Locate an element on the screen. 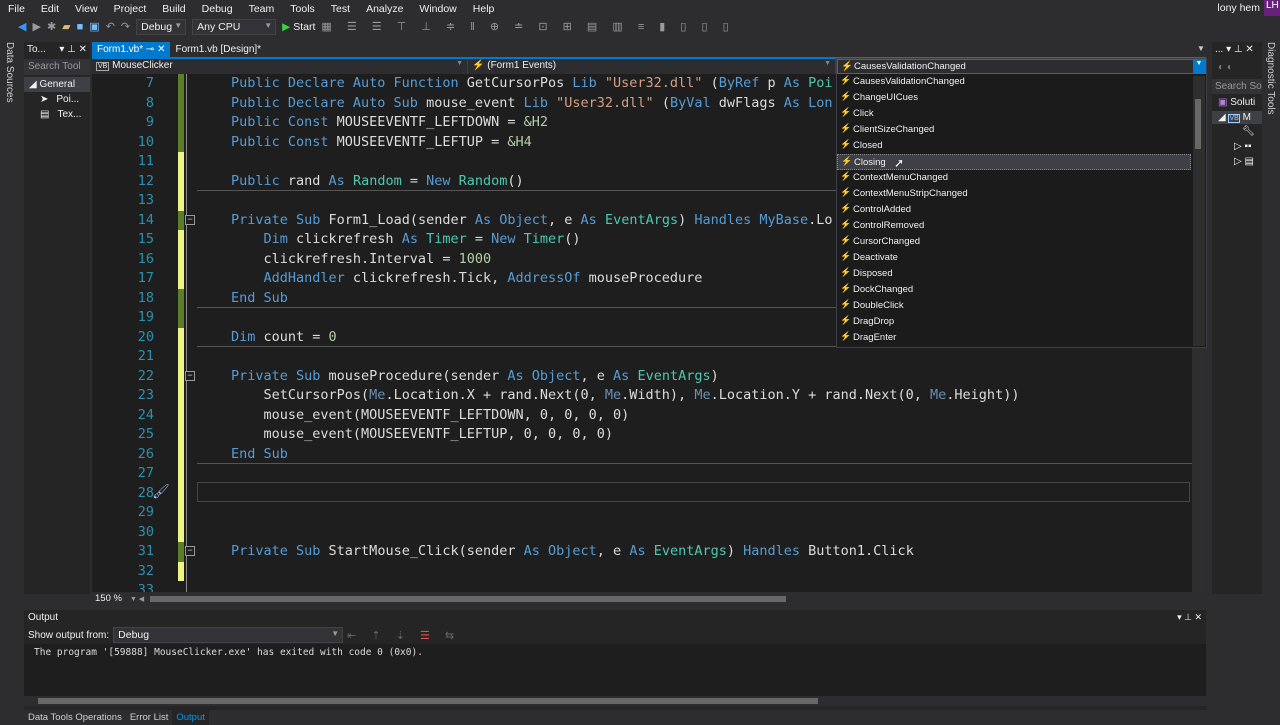 This screenshot has height=725, width=1280. event-list-item: ⚡ CausesValidationChanged is located at coordinates (1021, 82).